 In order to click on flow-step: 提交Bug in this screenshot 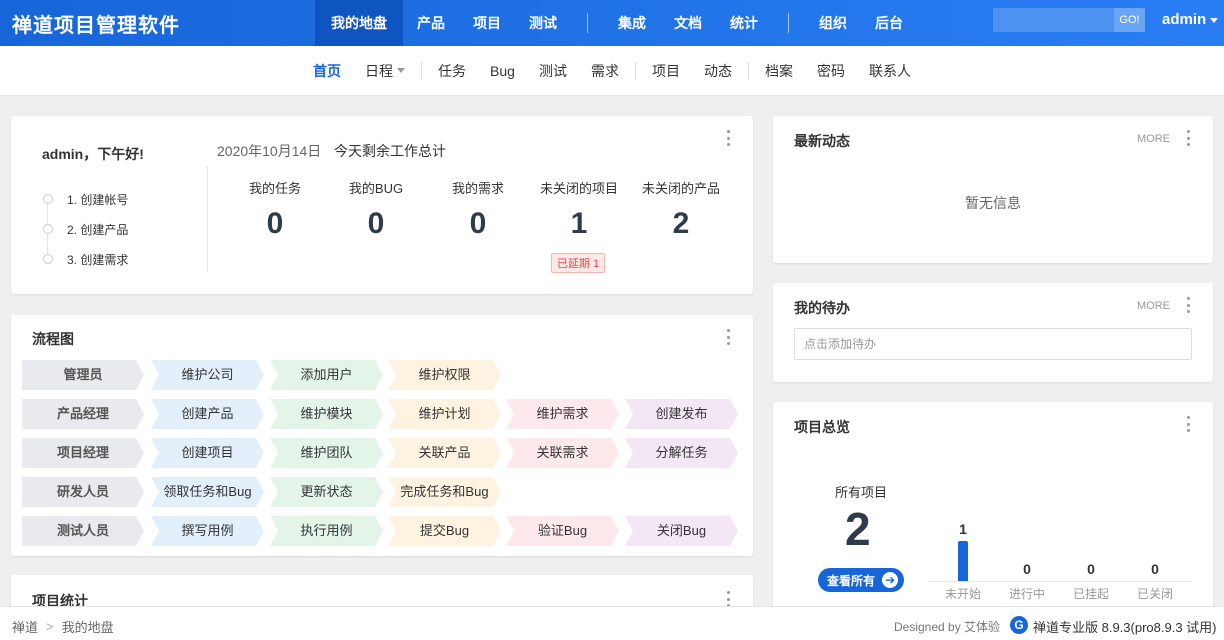, I will do `click(444, 531)`.